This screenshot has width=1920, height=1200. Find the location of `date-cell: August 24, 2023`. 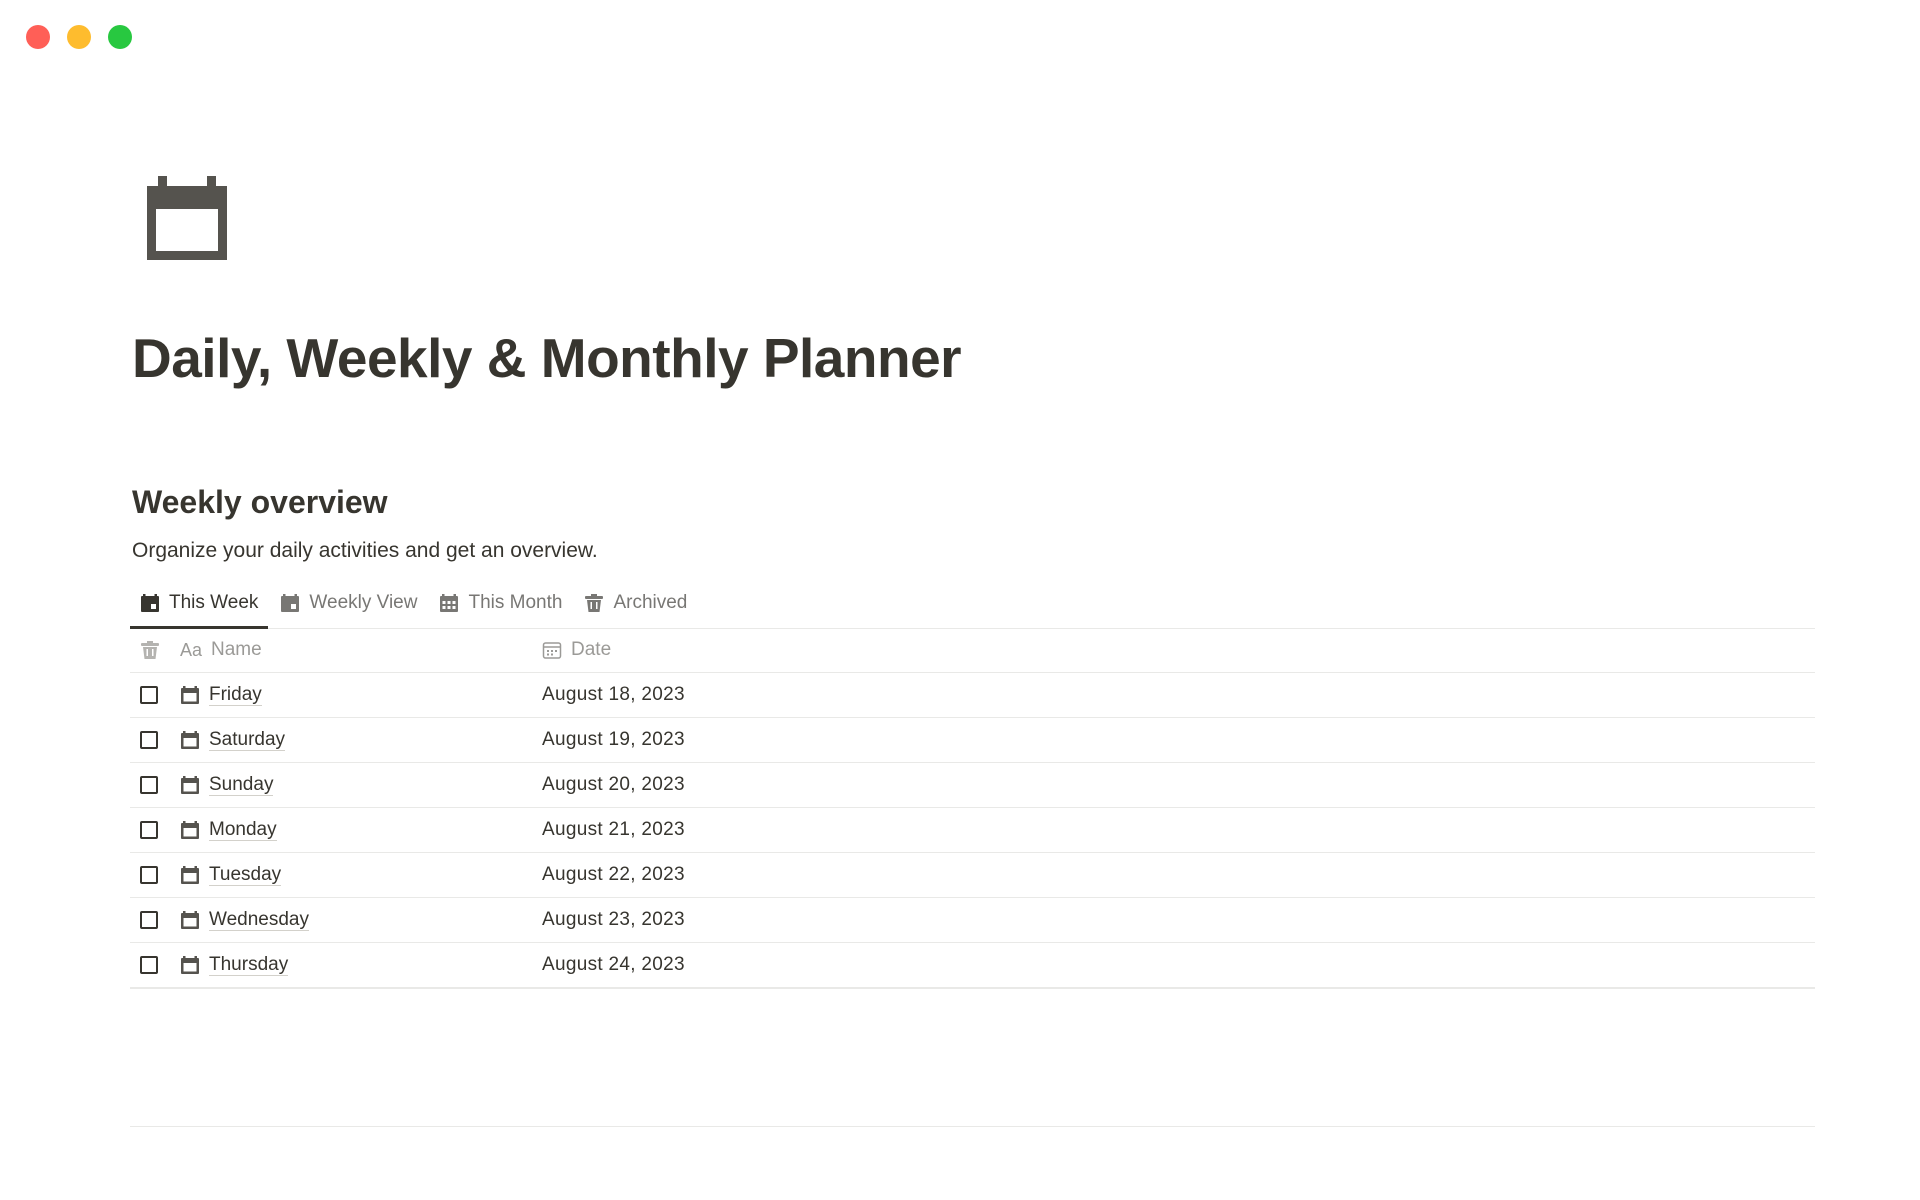

date-cell: August 24, 2023 is located at coordinates (1176, 965).